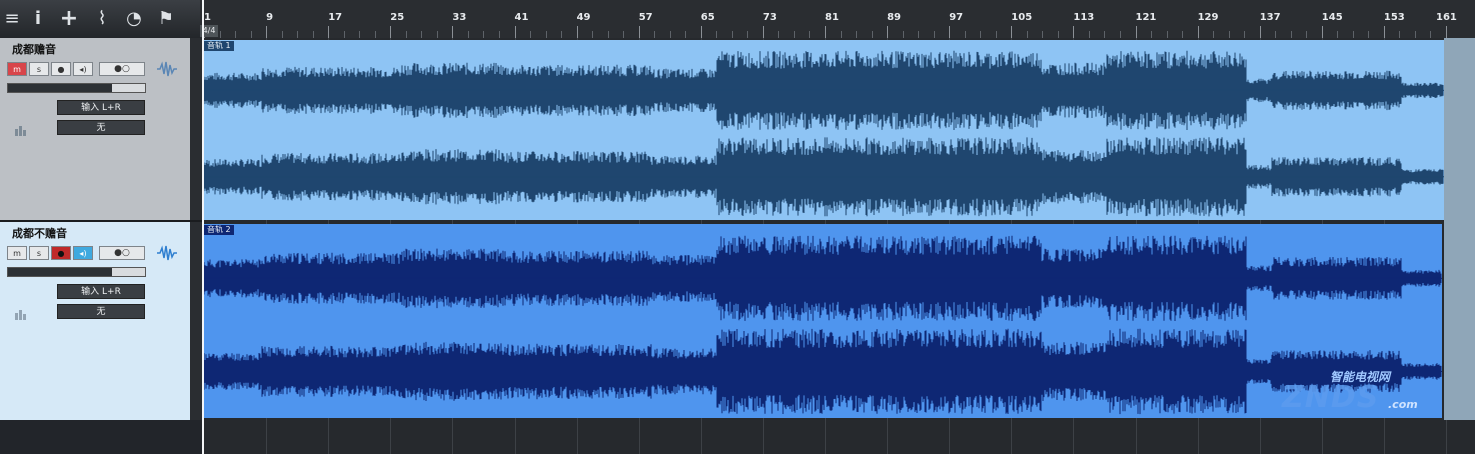  What do you see at coordinates (134, 19) in the screenshot?
I see `tempo-icon: ◔` at bounding box center [134, 19].